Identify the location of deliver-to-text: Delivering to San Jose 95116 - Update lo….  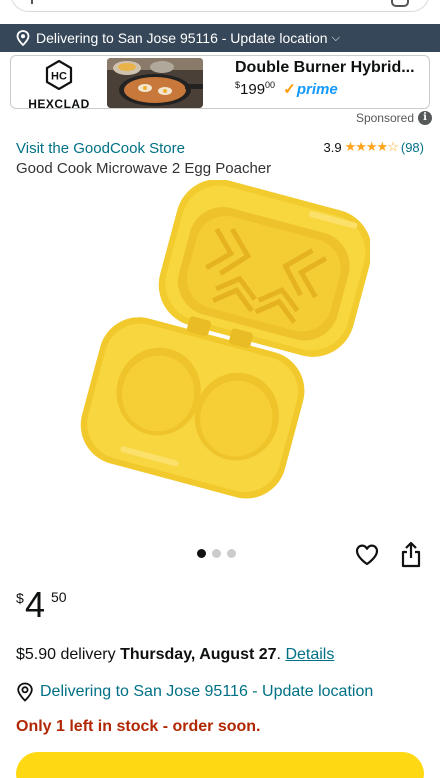
(206, 692).